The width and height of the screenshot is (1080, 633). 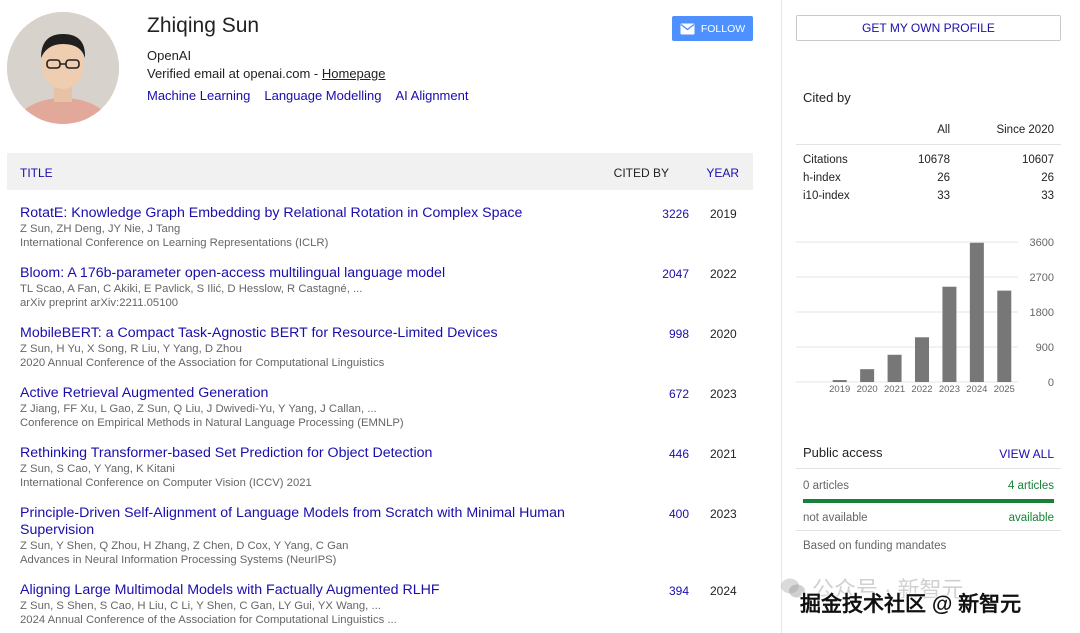 What do you see at coordinates (921, 389) in the screenshot?
I see `x-tick-label: 2022` at bounding box center [921, 389].